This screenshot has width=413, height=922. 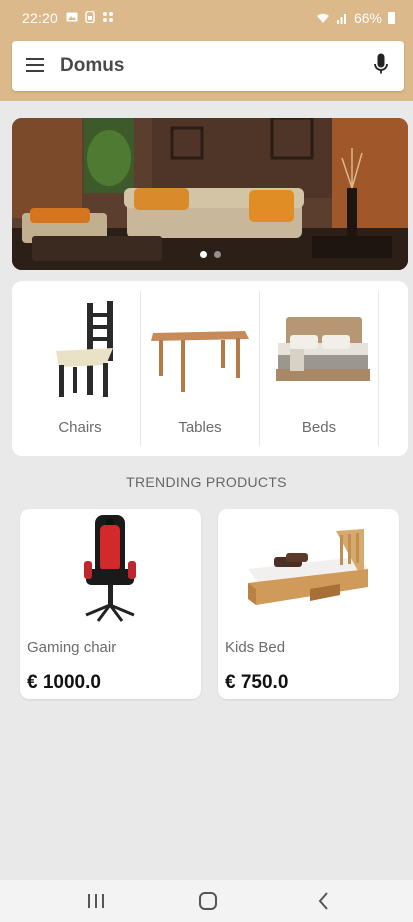 What do you see at coordinates (217, 254) in the screenshot?
I see `pagination-dot` at bounding box center [217, 254].